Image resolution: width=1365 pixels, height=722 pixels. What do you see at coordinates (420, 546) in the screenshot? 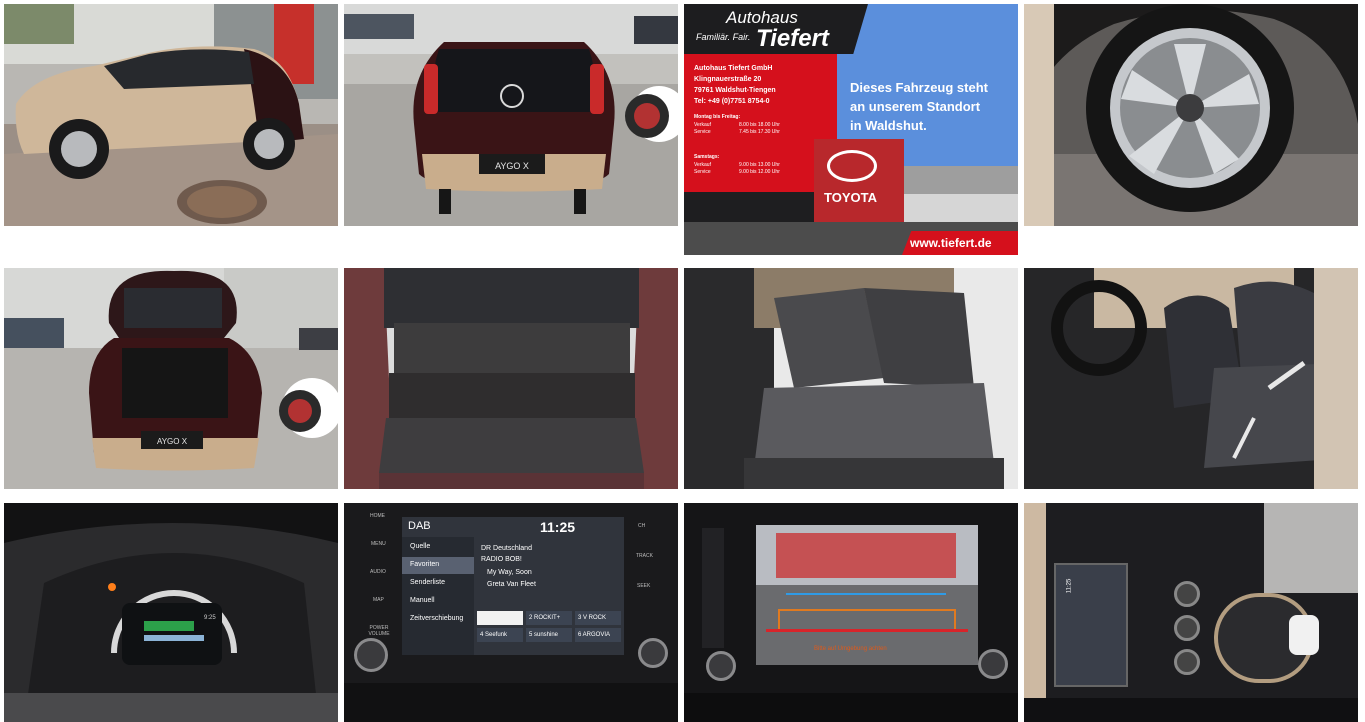
I see `menu-item-source: Quelle` at bounding box center [420, 546].